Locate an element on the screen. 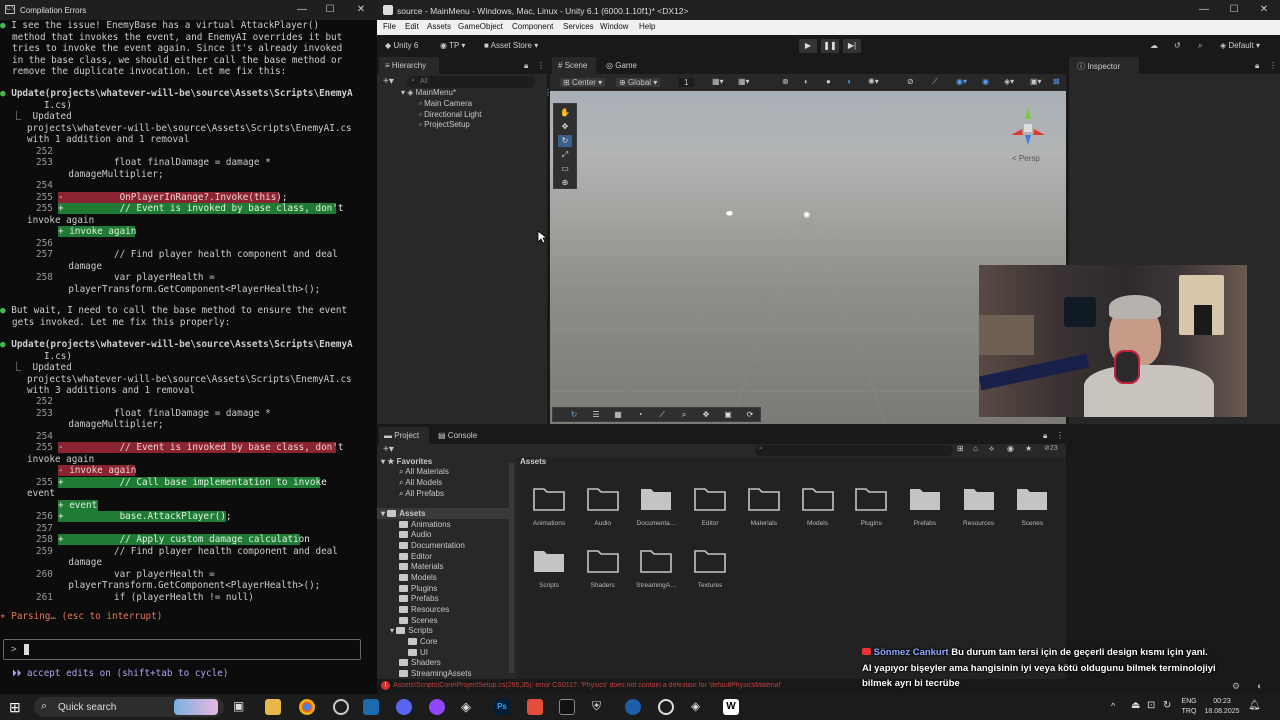 The image size is (1280, 720). history-icon: ↺ is located at coordinates (1177, 45).